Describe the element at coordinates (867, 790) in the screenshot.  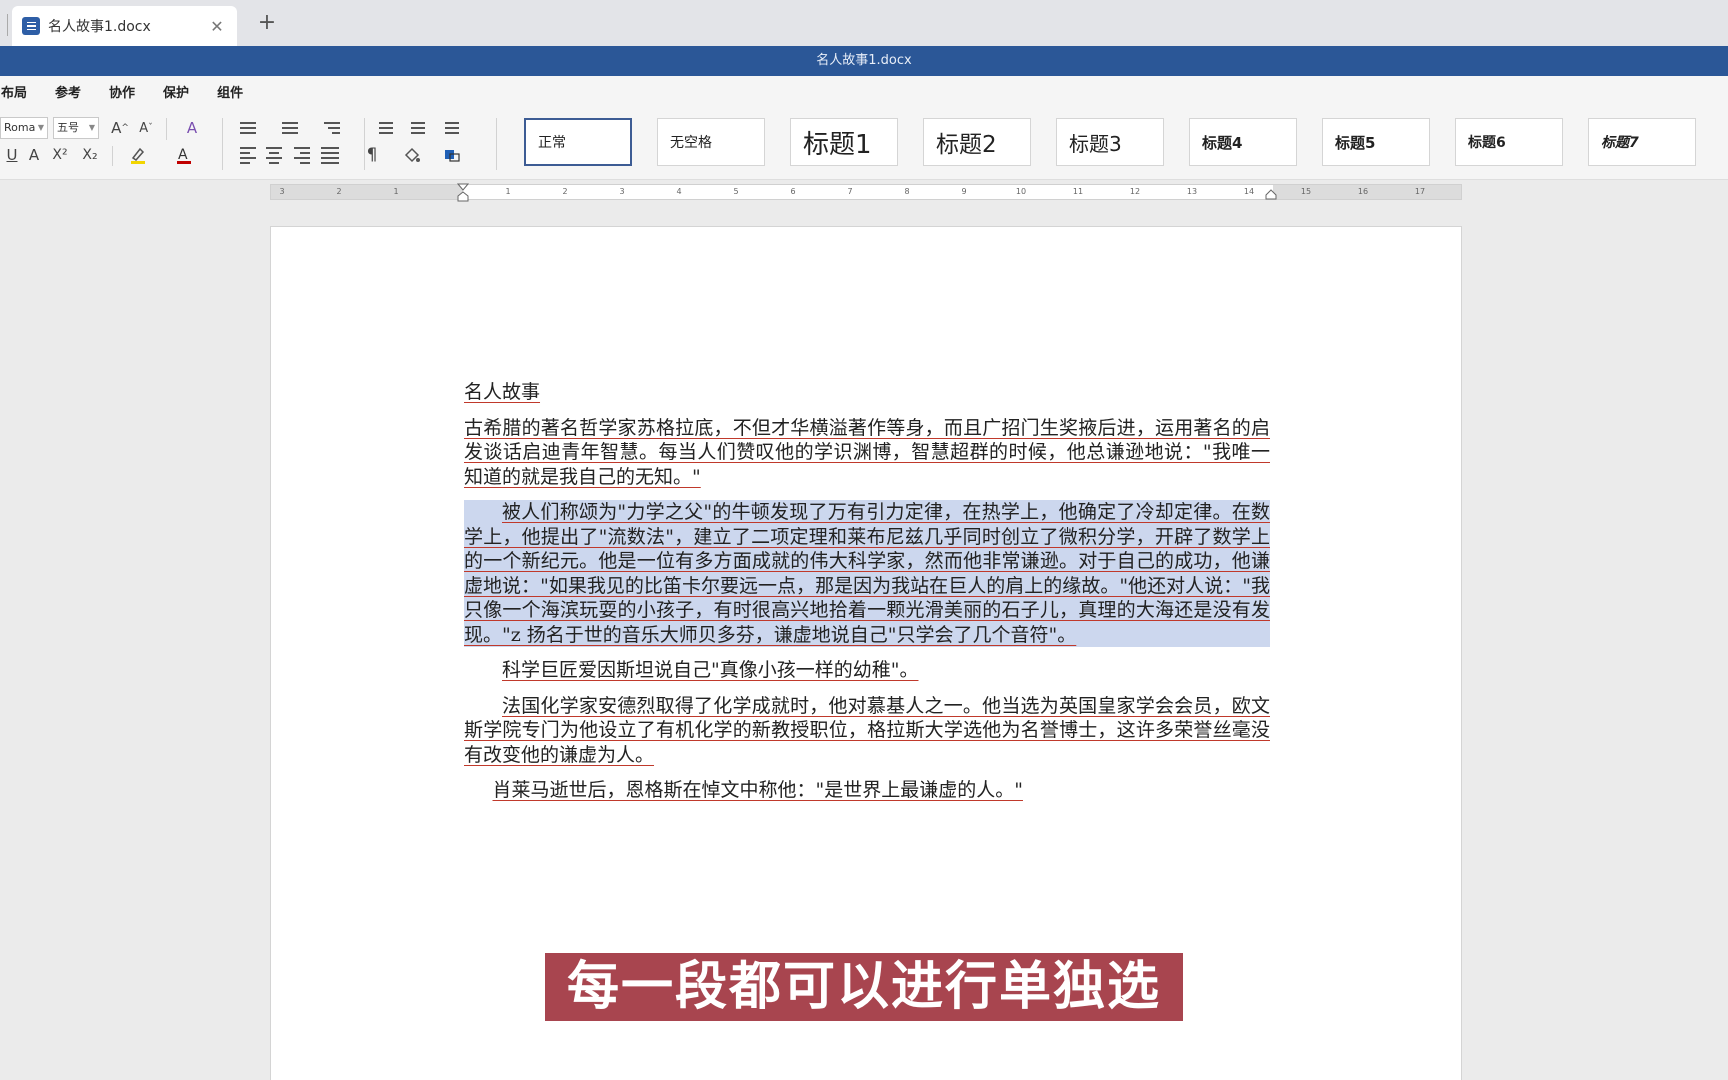
I see `paragraph-5: 肖莱马逝世后，恩格斯在悼文中称他："是世界上最谦虚的人。"` at that location.